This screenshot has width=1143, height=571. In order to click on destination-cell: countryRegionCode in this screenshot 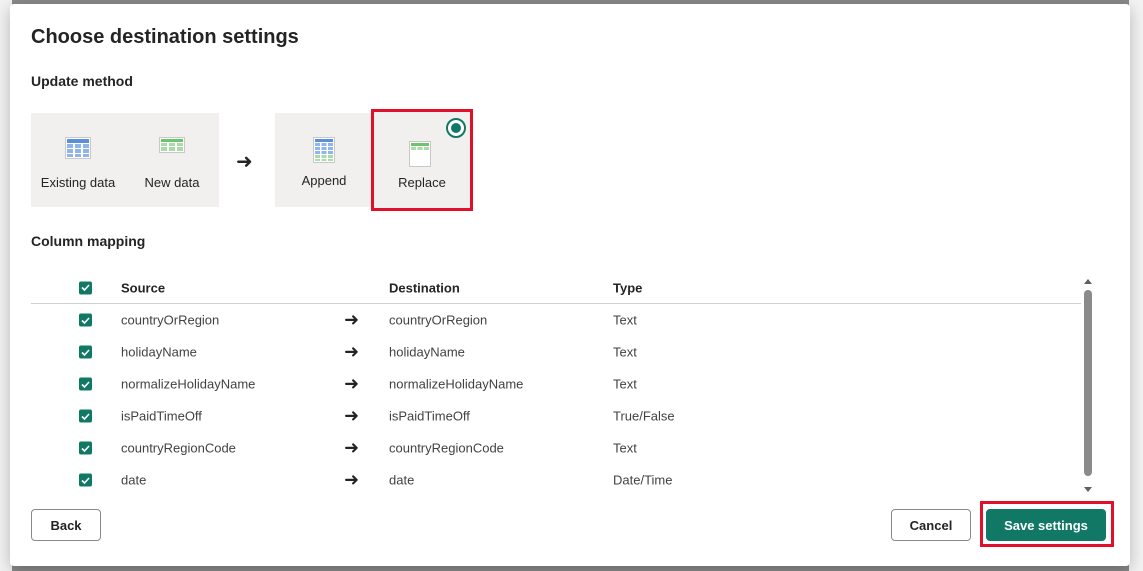, I will do `click(446, 448)`.